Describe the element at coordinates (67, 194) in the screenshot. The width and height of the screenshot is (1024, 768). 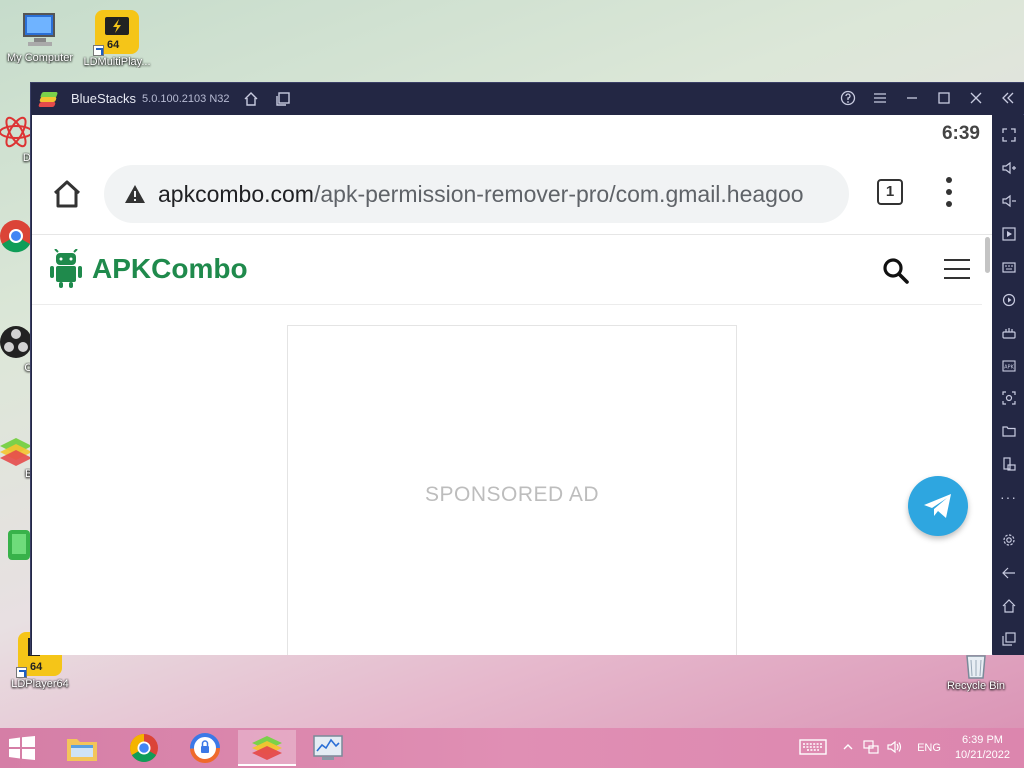
I see `chrome-home-button` at that location.